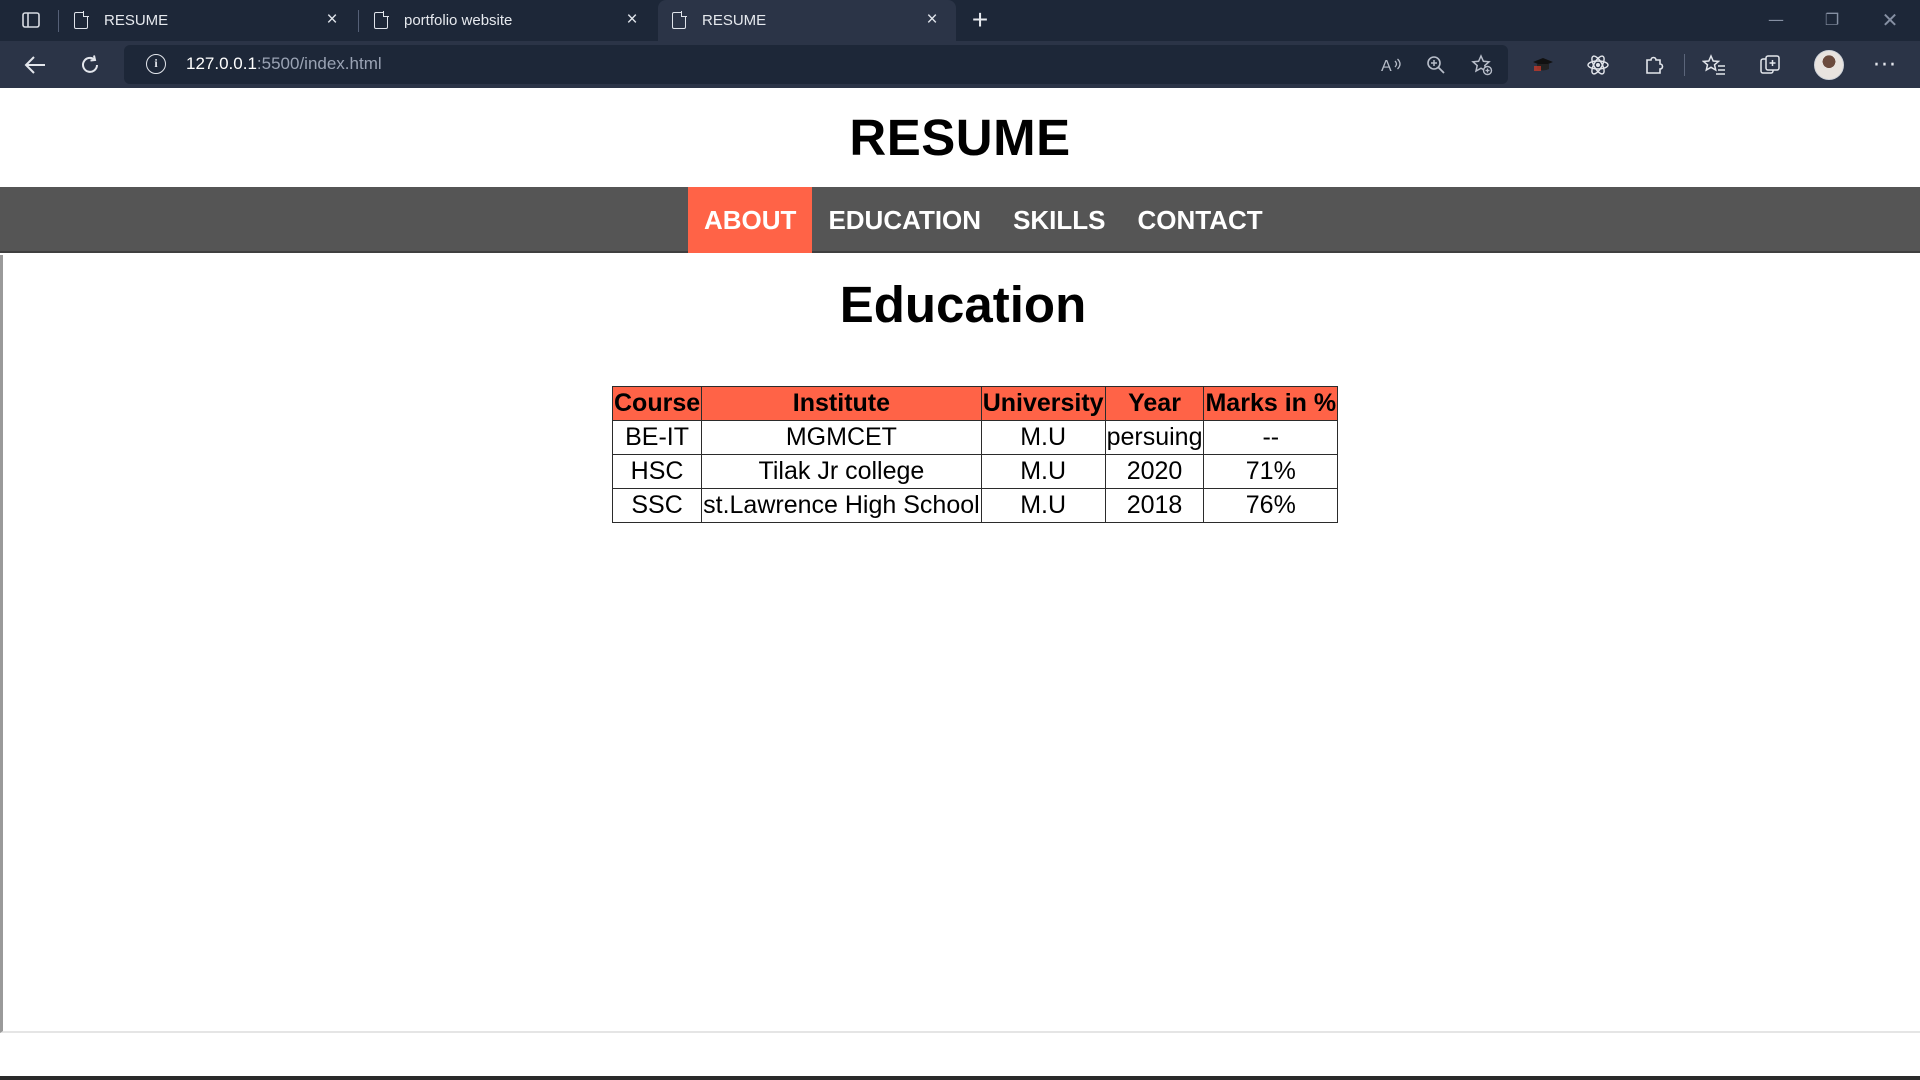 The height and width of the screenshot is (1080, 1920). I want to click on toolbar-separator, so click(1684, 65).